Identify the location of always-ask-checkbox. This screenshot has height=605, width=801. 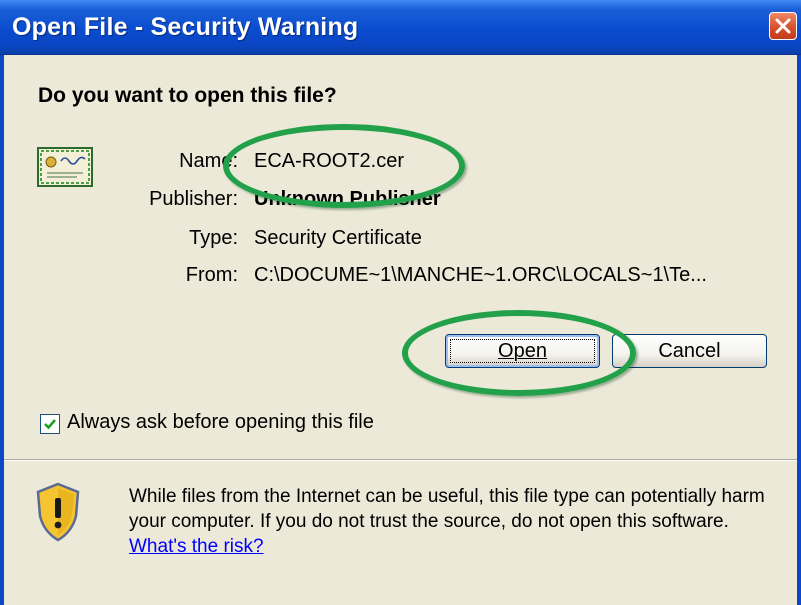
(50, 424).